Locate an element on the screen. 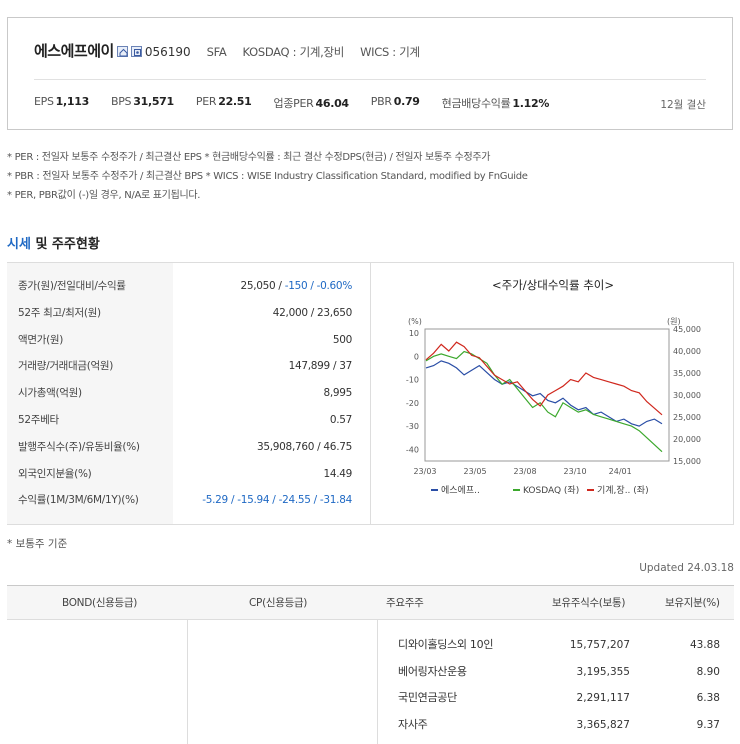 This screenshot has width=740, height=744. section-title-rest: 및 주주현황 is located at coordinates (65, 244).